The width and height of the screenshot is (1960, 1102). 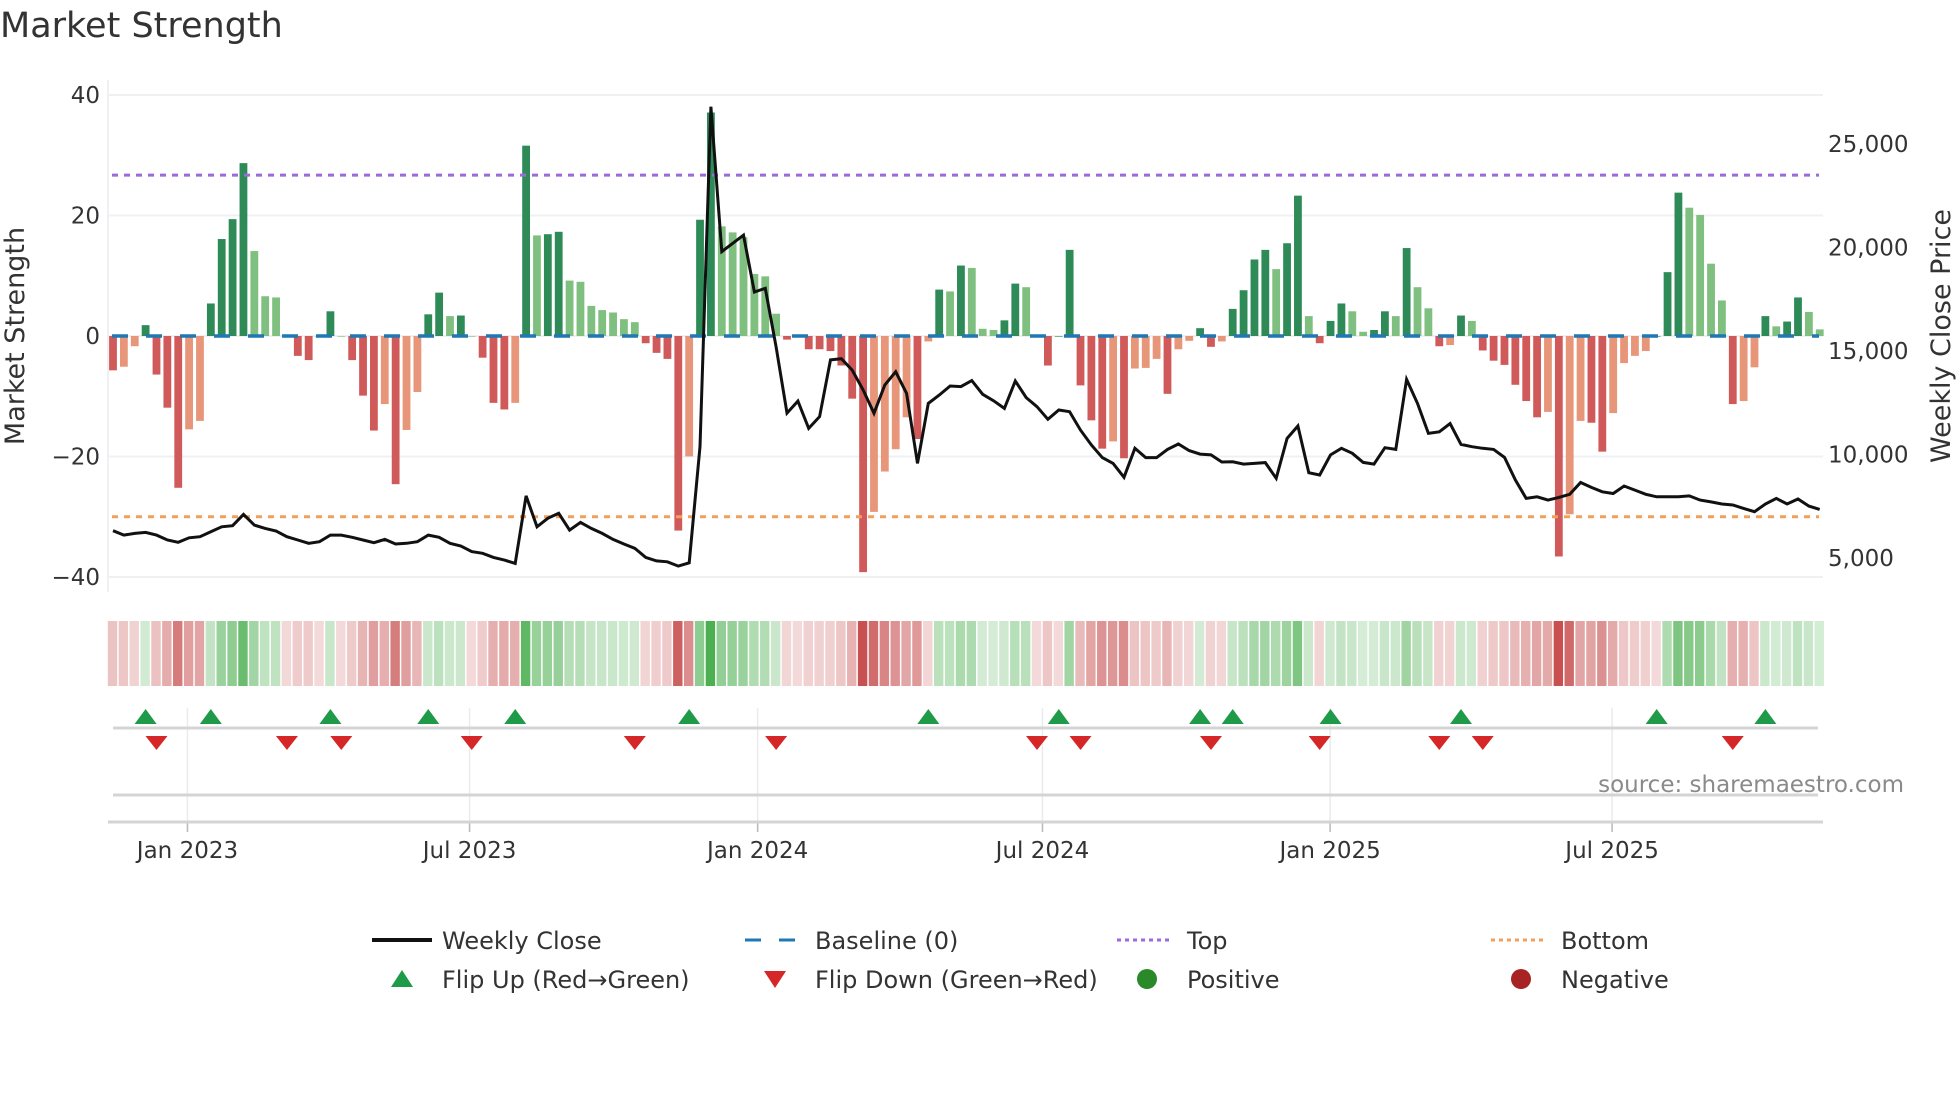 What do you see at coordinates (1521, 979) in the screenshot?
I see `legend-circle-icon` at bounding box center [1521, 979].